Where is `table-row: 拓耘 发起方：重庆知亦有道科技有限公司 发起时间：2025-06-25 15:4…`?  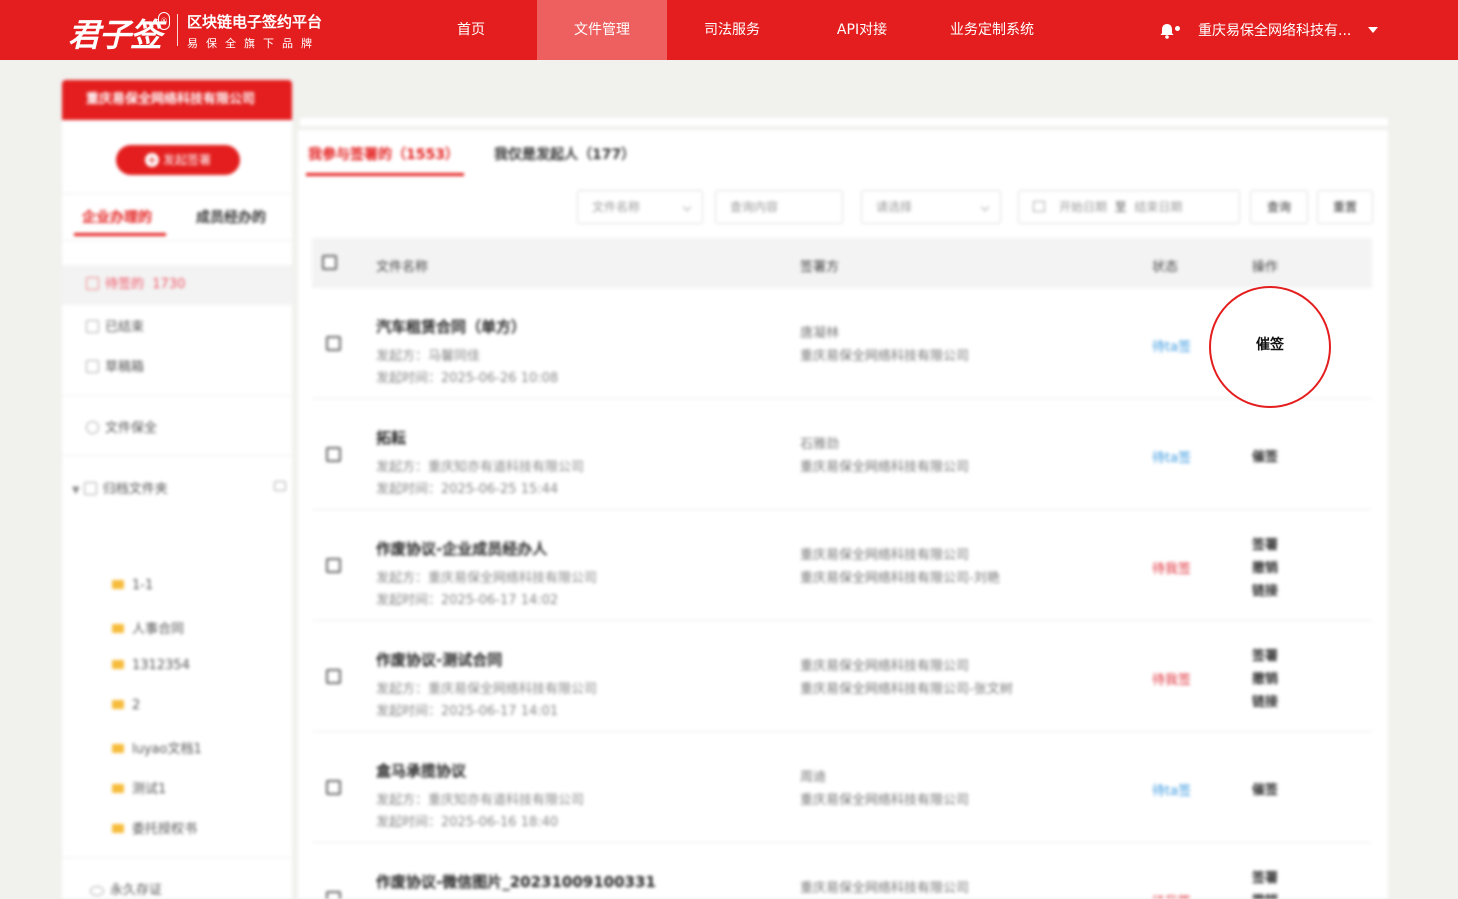
table-row: 拓耘 发起方：重庆知亦有道科技有限公司 发起时间：2025-06-25 15:4… is located at coordinates (842, 454).